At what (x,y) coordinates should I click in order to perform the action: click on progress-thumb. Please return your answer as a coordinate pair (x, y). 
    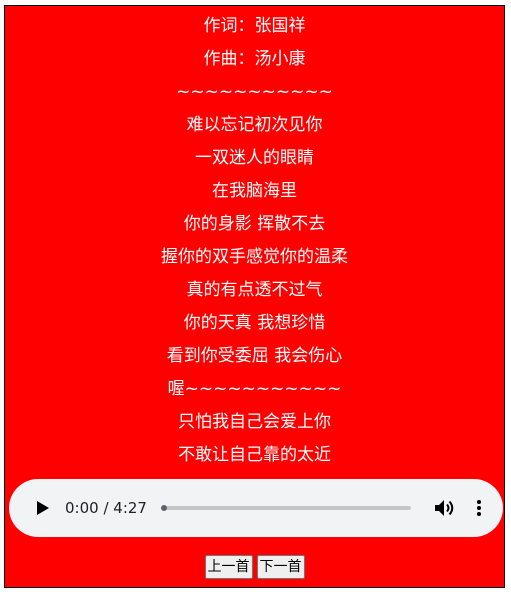
    Looking at the image, I should click on (163, 508).